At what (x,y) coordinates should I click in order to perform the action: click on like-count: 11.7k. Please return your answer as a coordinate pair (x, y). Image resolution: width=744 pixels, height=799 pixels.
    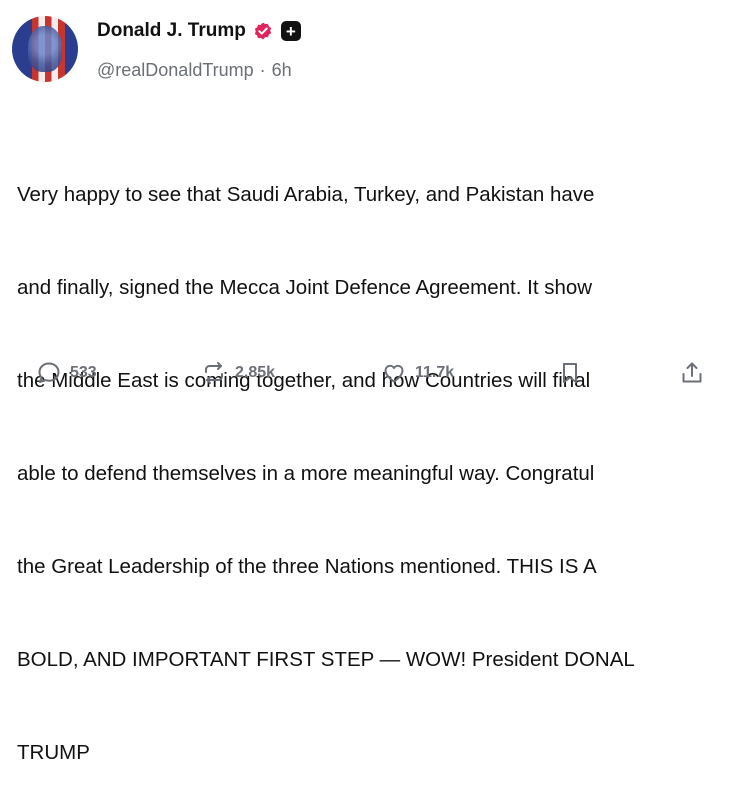
    Looking at the image, I should click on (435, 372).